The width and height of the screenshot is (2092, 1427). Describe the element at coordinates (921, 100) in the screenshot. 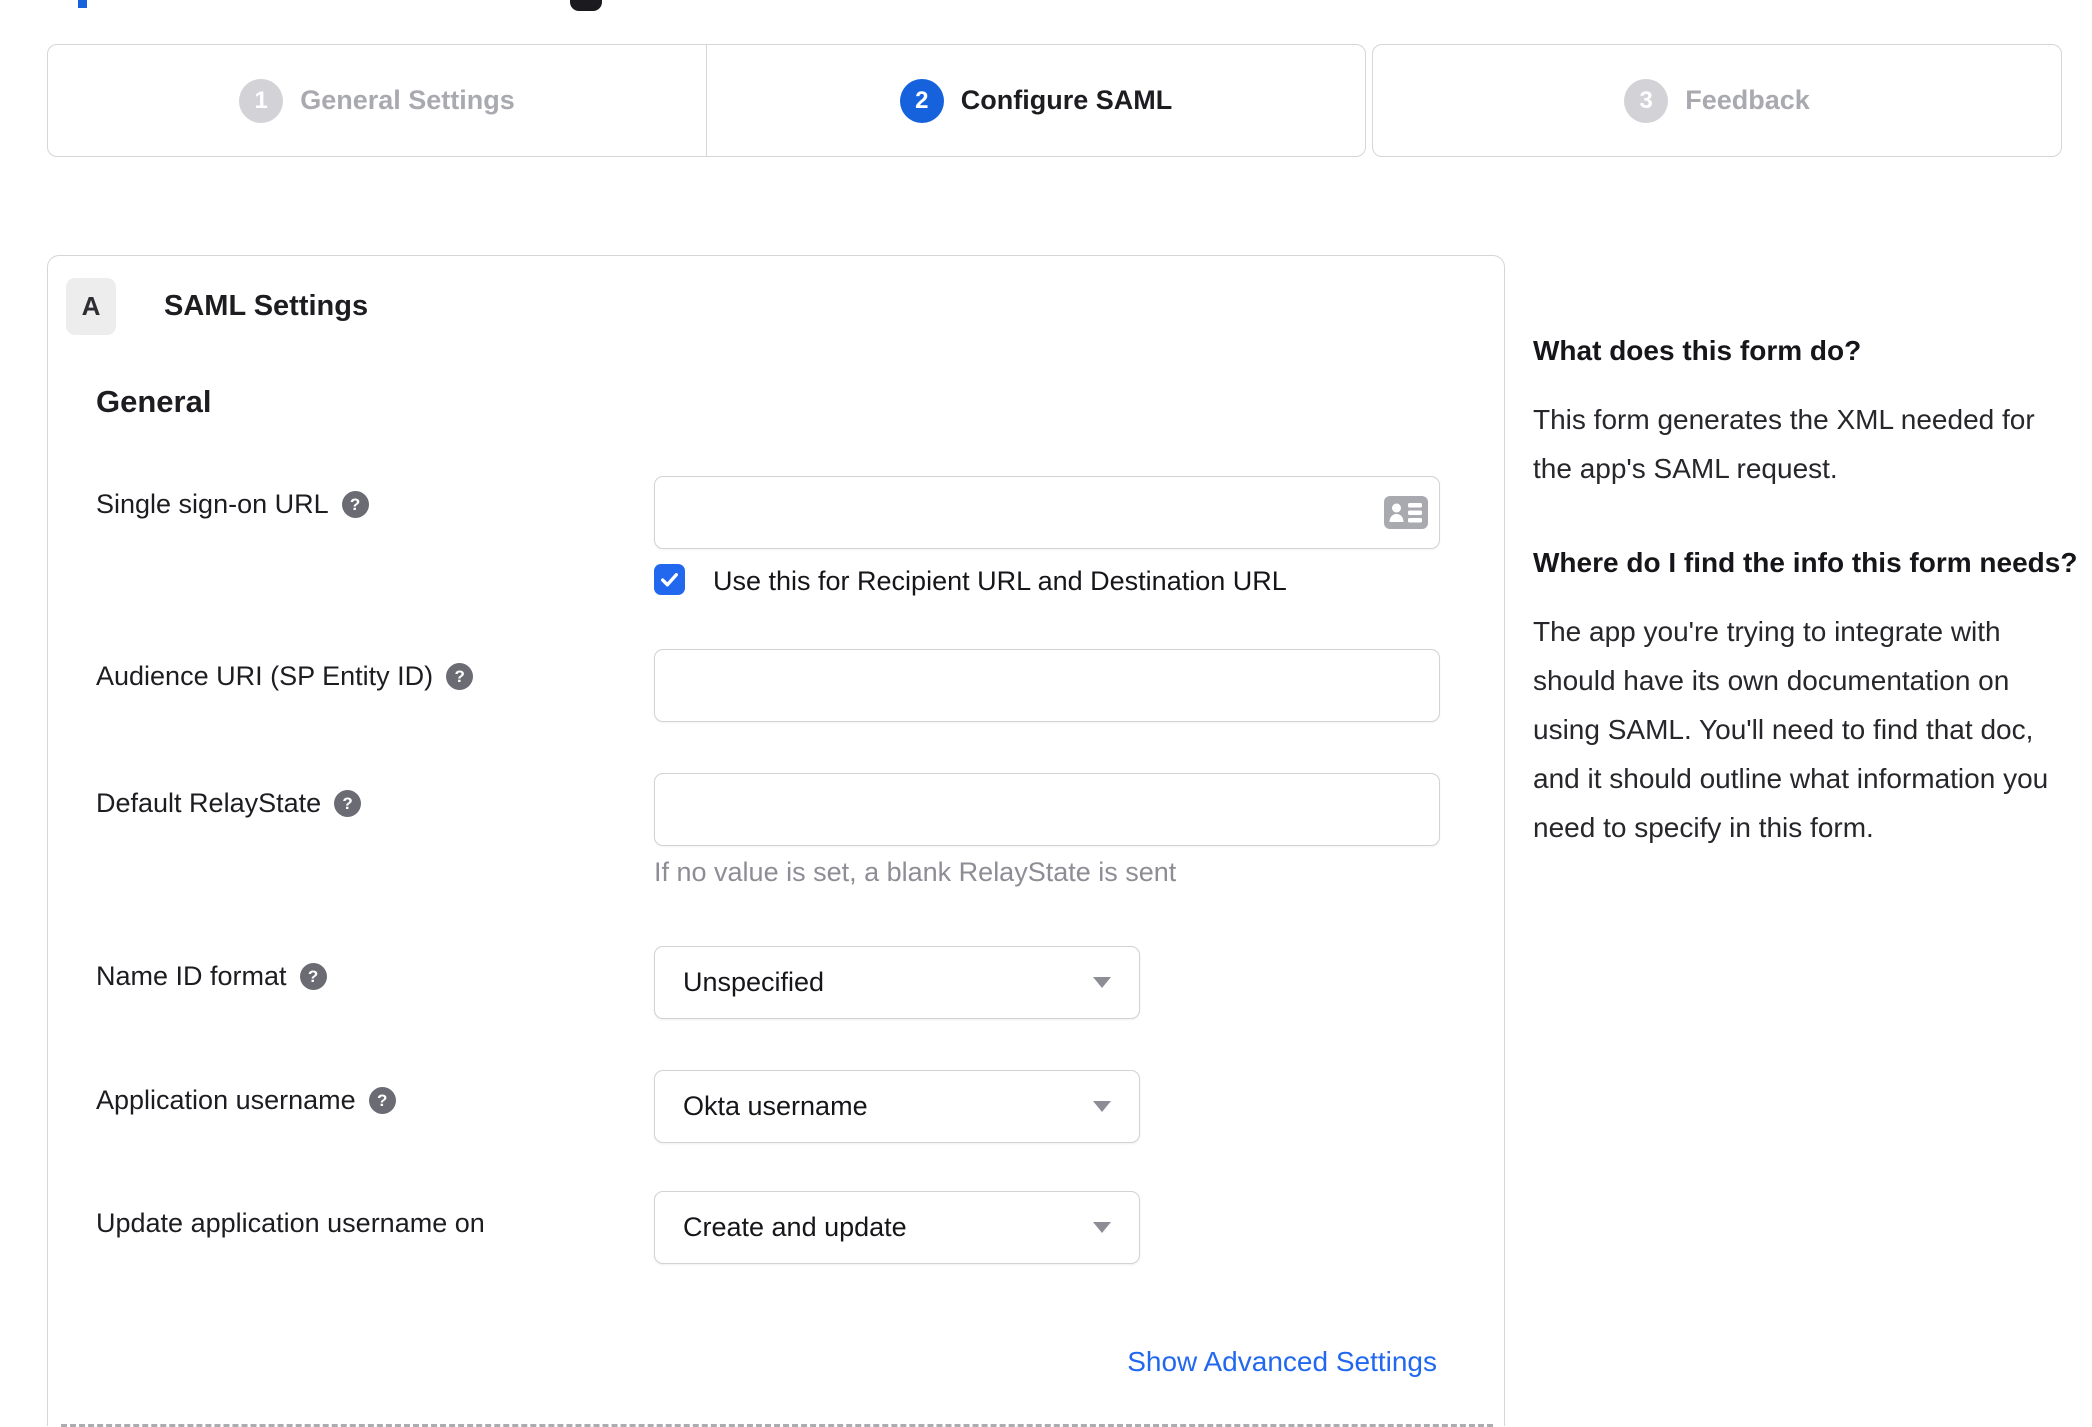

I see `step-2-number-badge: 2` at that location.